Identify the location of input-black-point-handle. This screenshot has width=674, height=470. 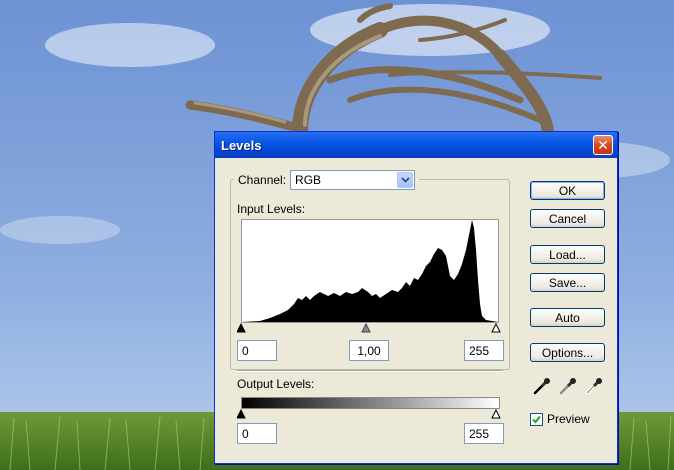
(241, 328).